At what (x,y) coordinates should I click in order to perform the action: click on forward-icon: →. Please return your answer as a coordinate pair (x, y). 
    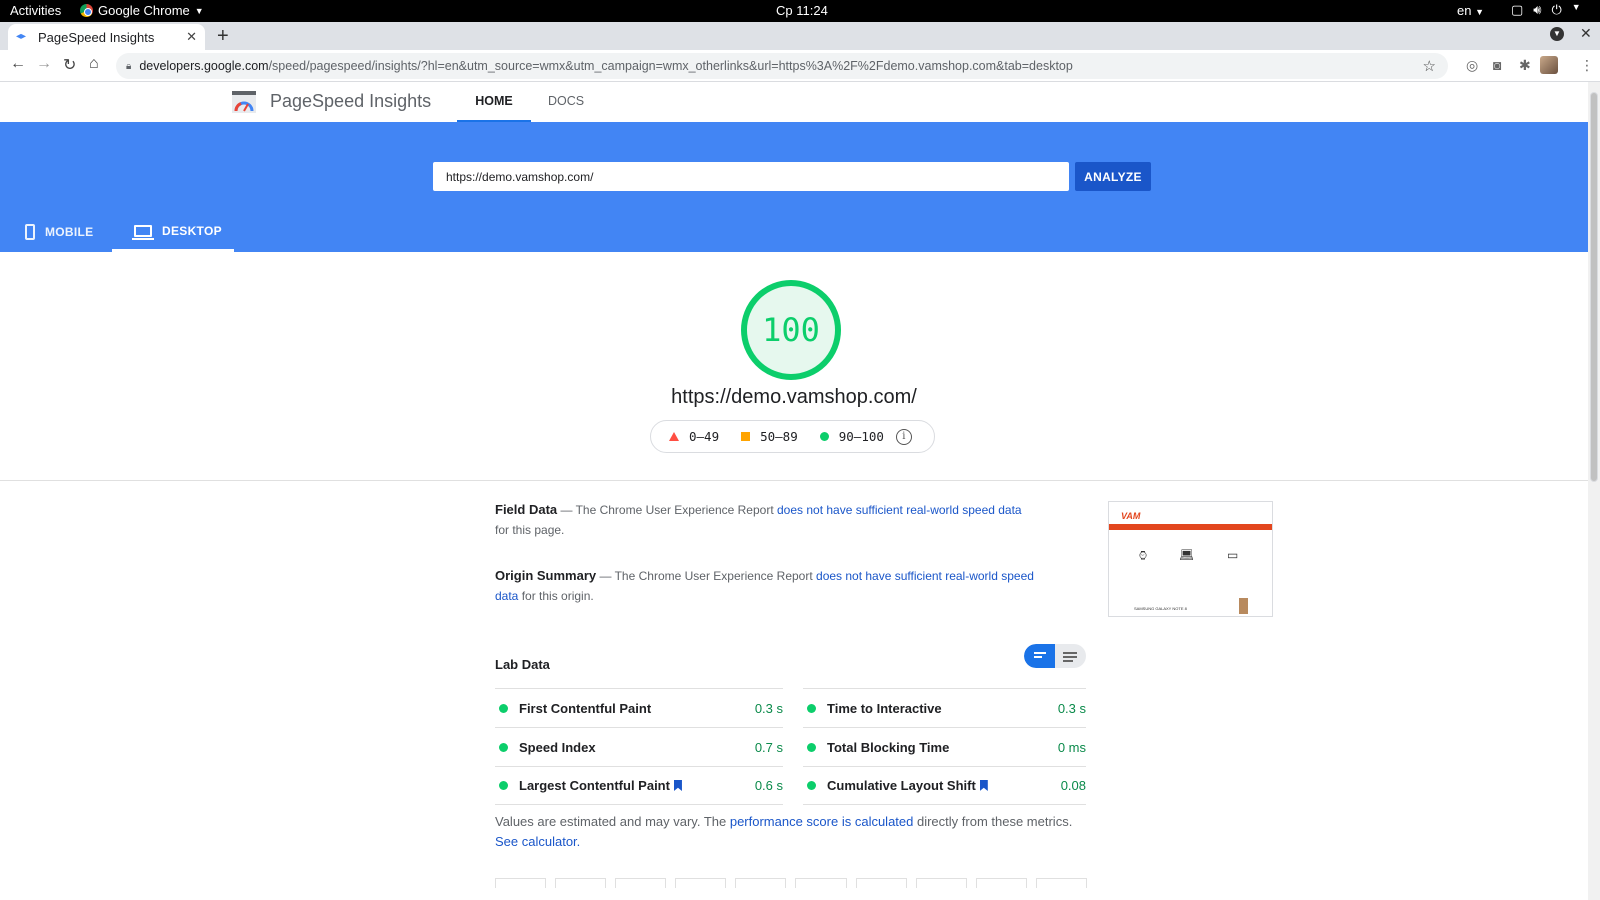
    Looking at the image, I should click on (44, 64).